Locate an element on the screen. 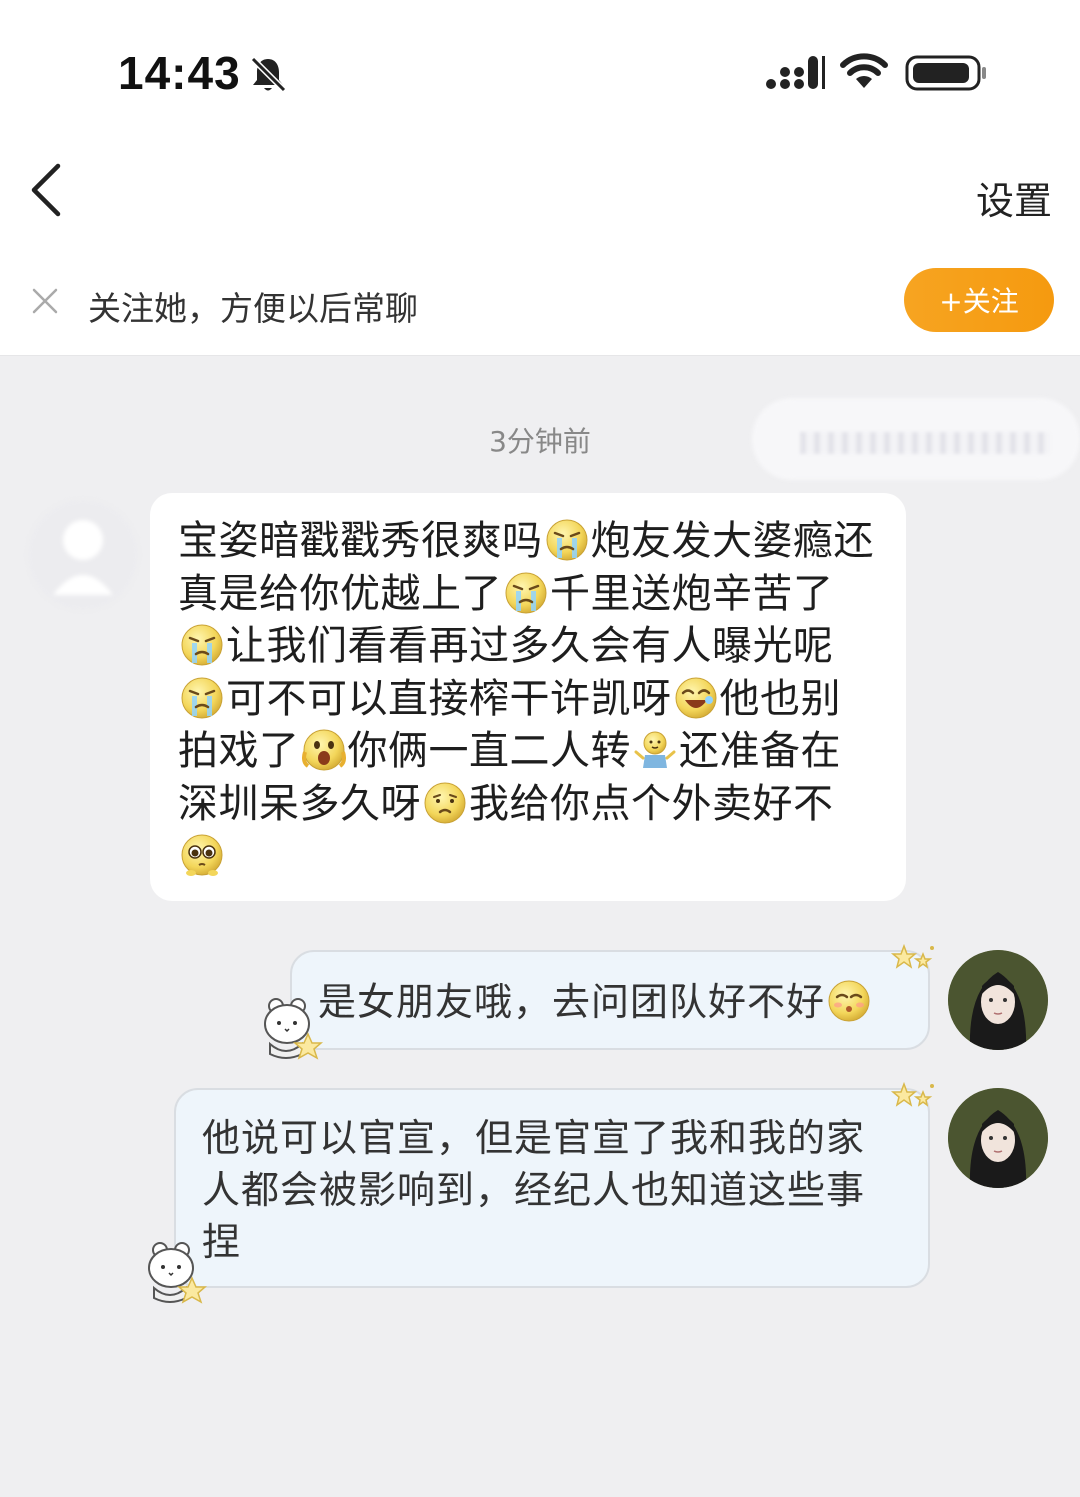 This screenshot has width=1080, height=1497. follow-button: +关注 is located at coordinates (979, 300).